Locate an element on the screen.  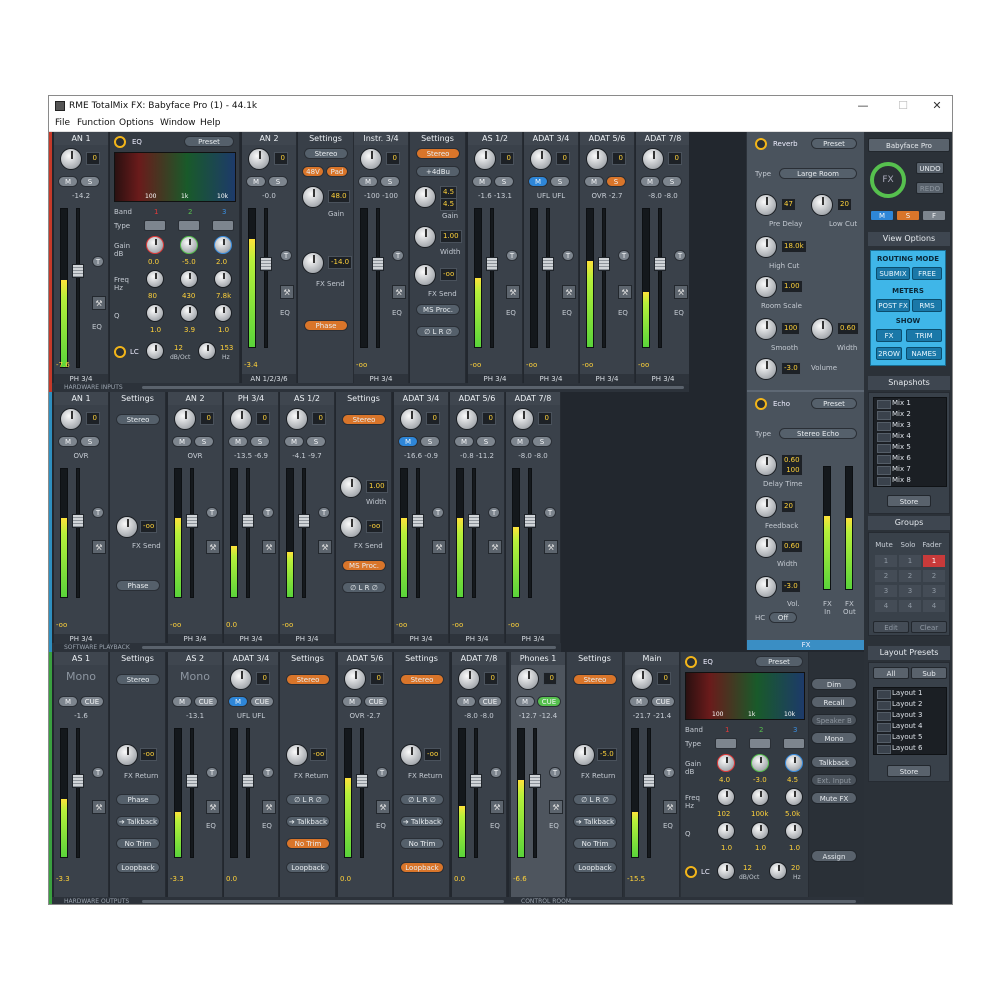
lowcut-knob is located at coordinates (822, 205).